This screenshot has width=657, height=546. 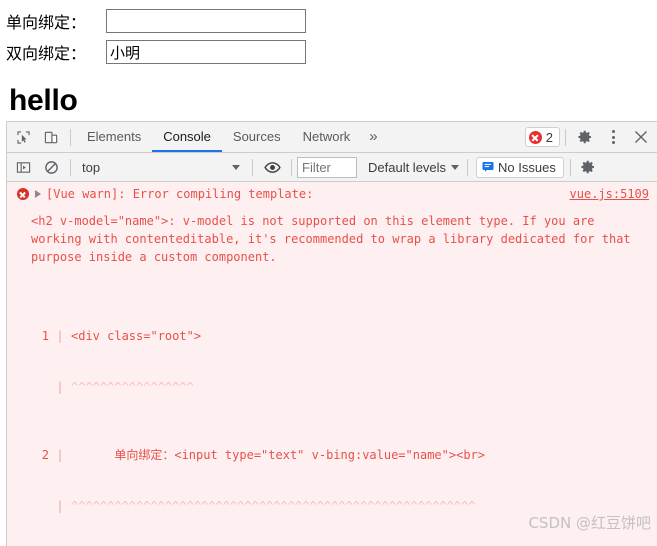 I want to click on gear-icon, so click(x=585, y=137).